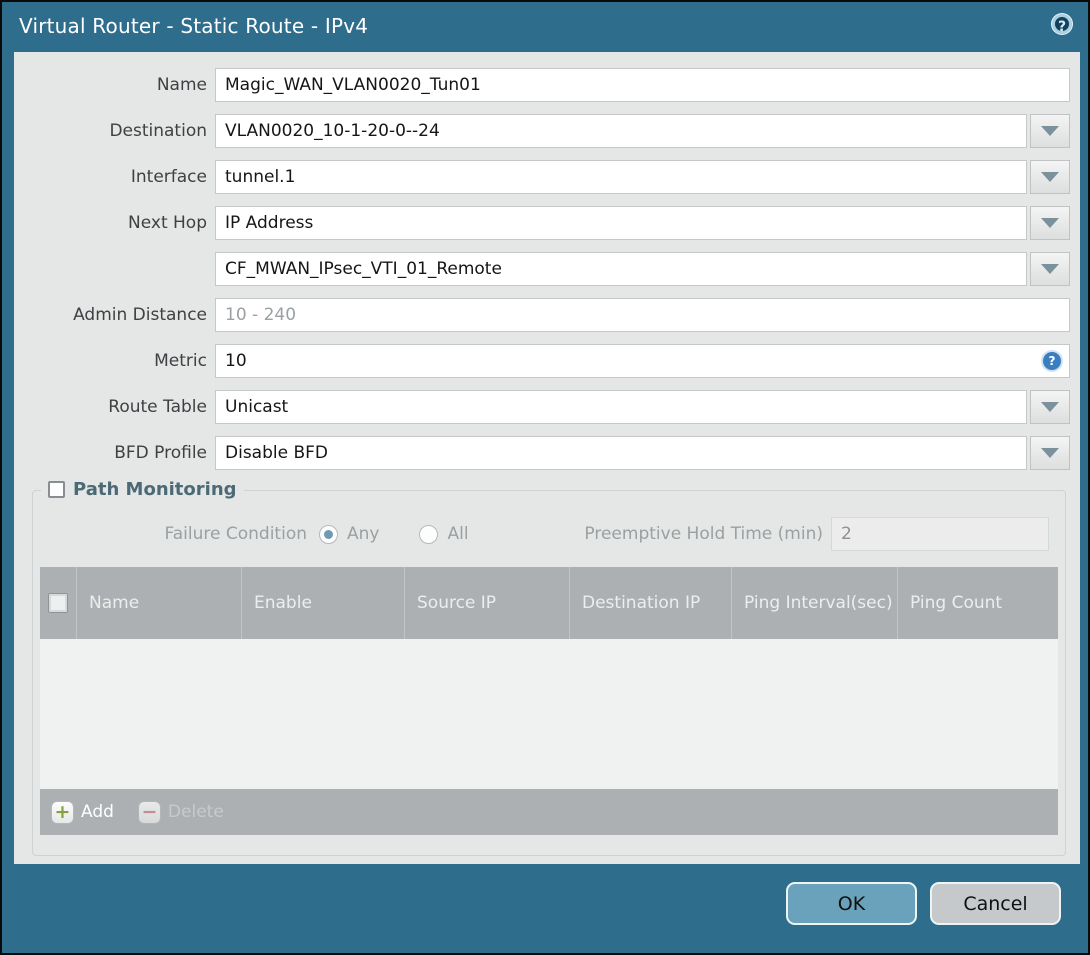  I want to click on minus-icon: −, so click(149, 812).